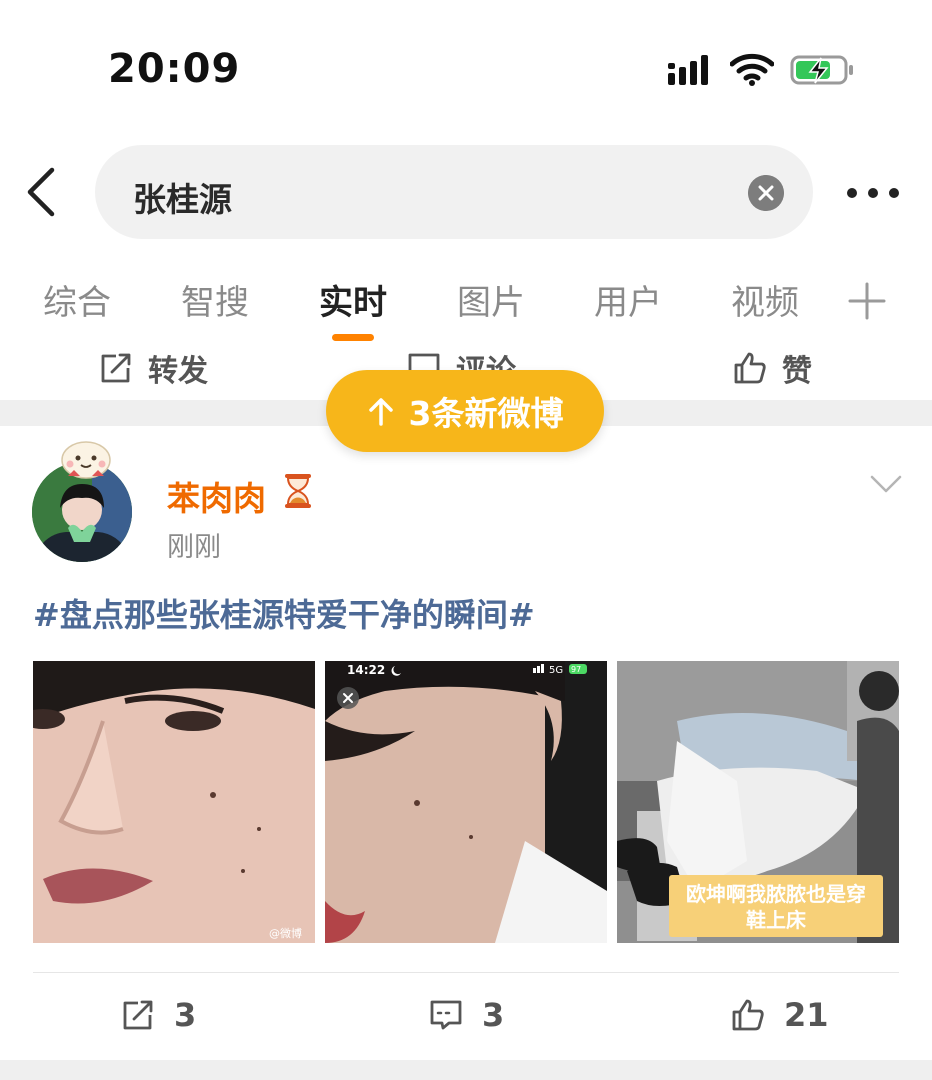 Image resolution: width=932 pixels, height=1080 pixels. What do you see at coordinates (182, 199) in the screenshot?
I see `search-query-text: 张桂源` at bounding box center [182, 199].